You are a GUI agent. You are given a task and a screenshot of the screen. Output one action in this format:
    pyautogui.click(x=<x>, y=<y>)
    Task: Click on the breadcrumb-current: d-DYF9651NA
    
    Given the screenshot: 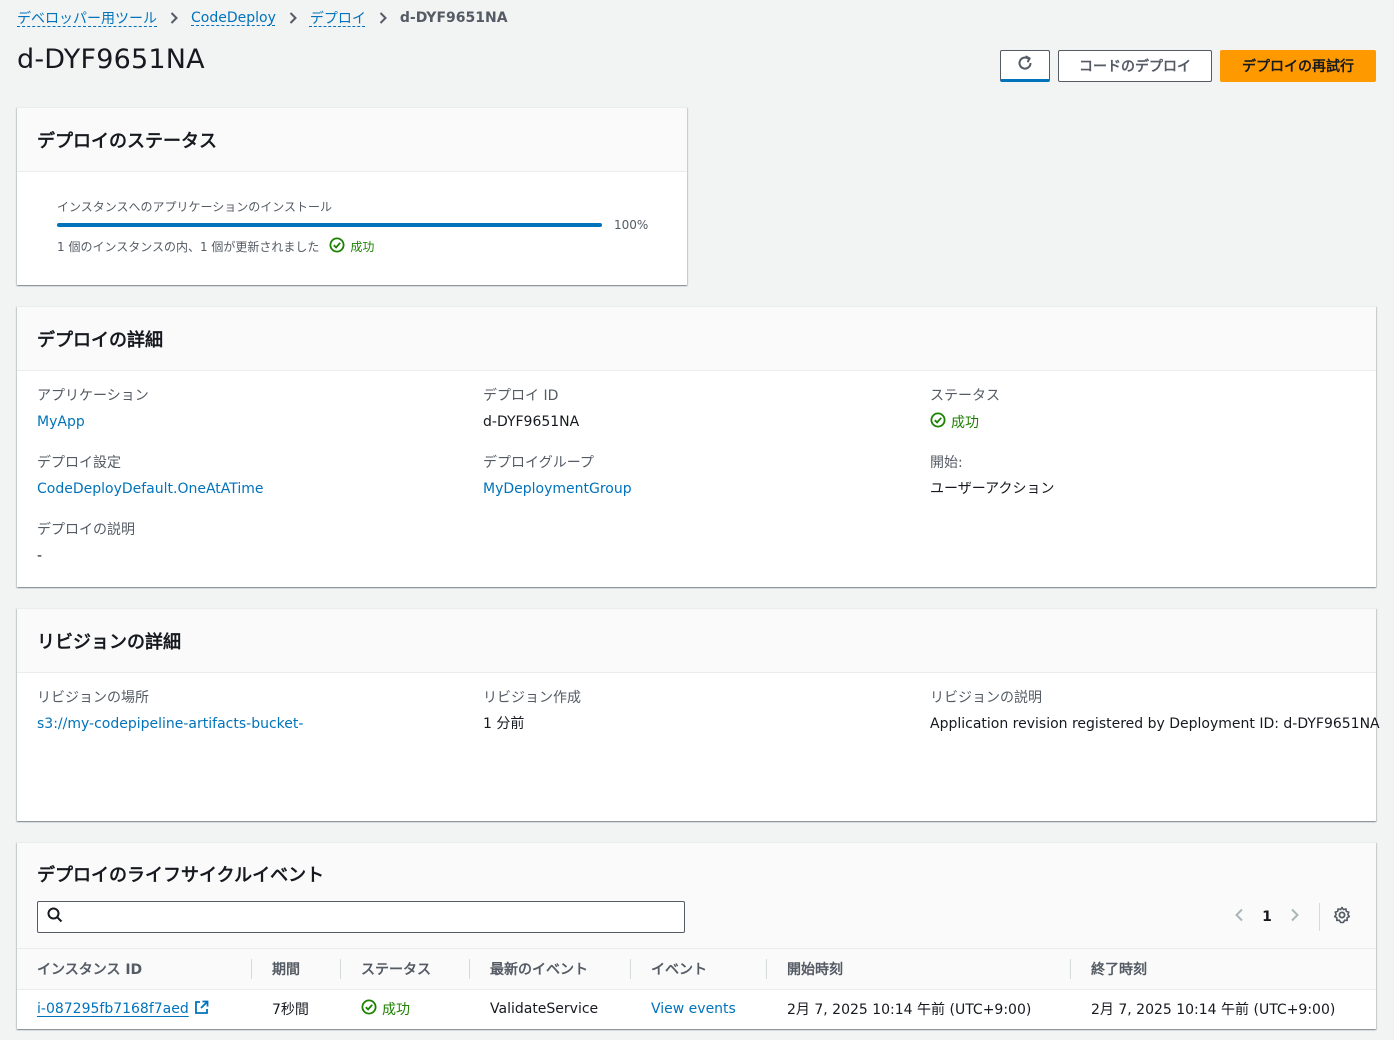 What is the action you would take?
    pyautogui.click(x=453, y=18)
    